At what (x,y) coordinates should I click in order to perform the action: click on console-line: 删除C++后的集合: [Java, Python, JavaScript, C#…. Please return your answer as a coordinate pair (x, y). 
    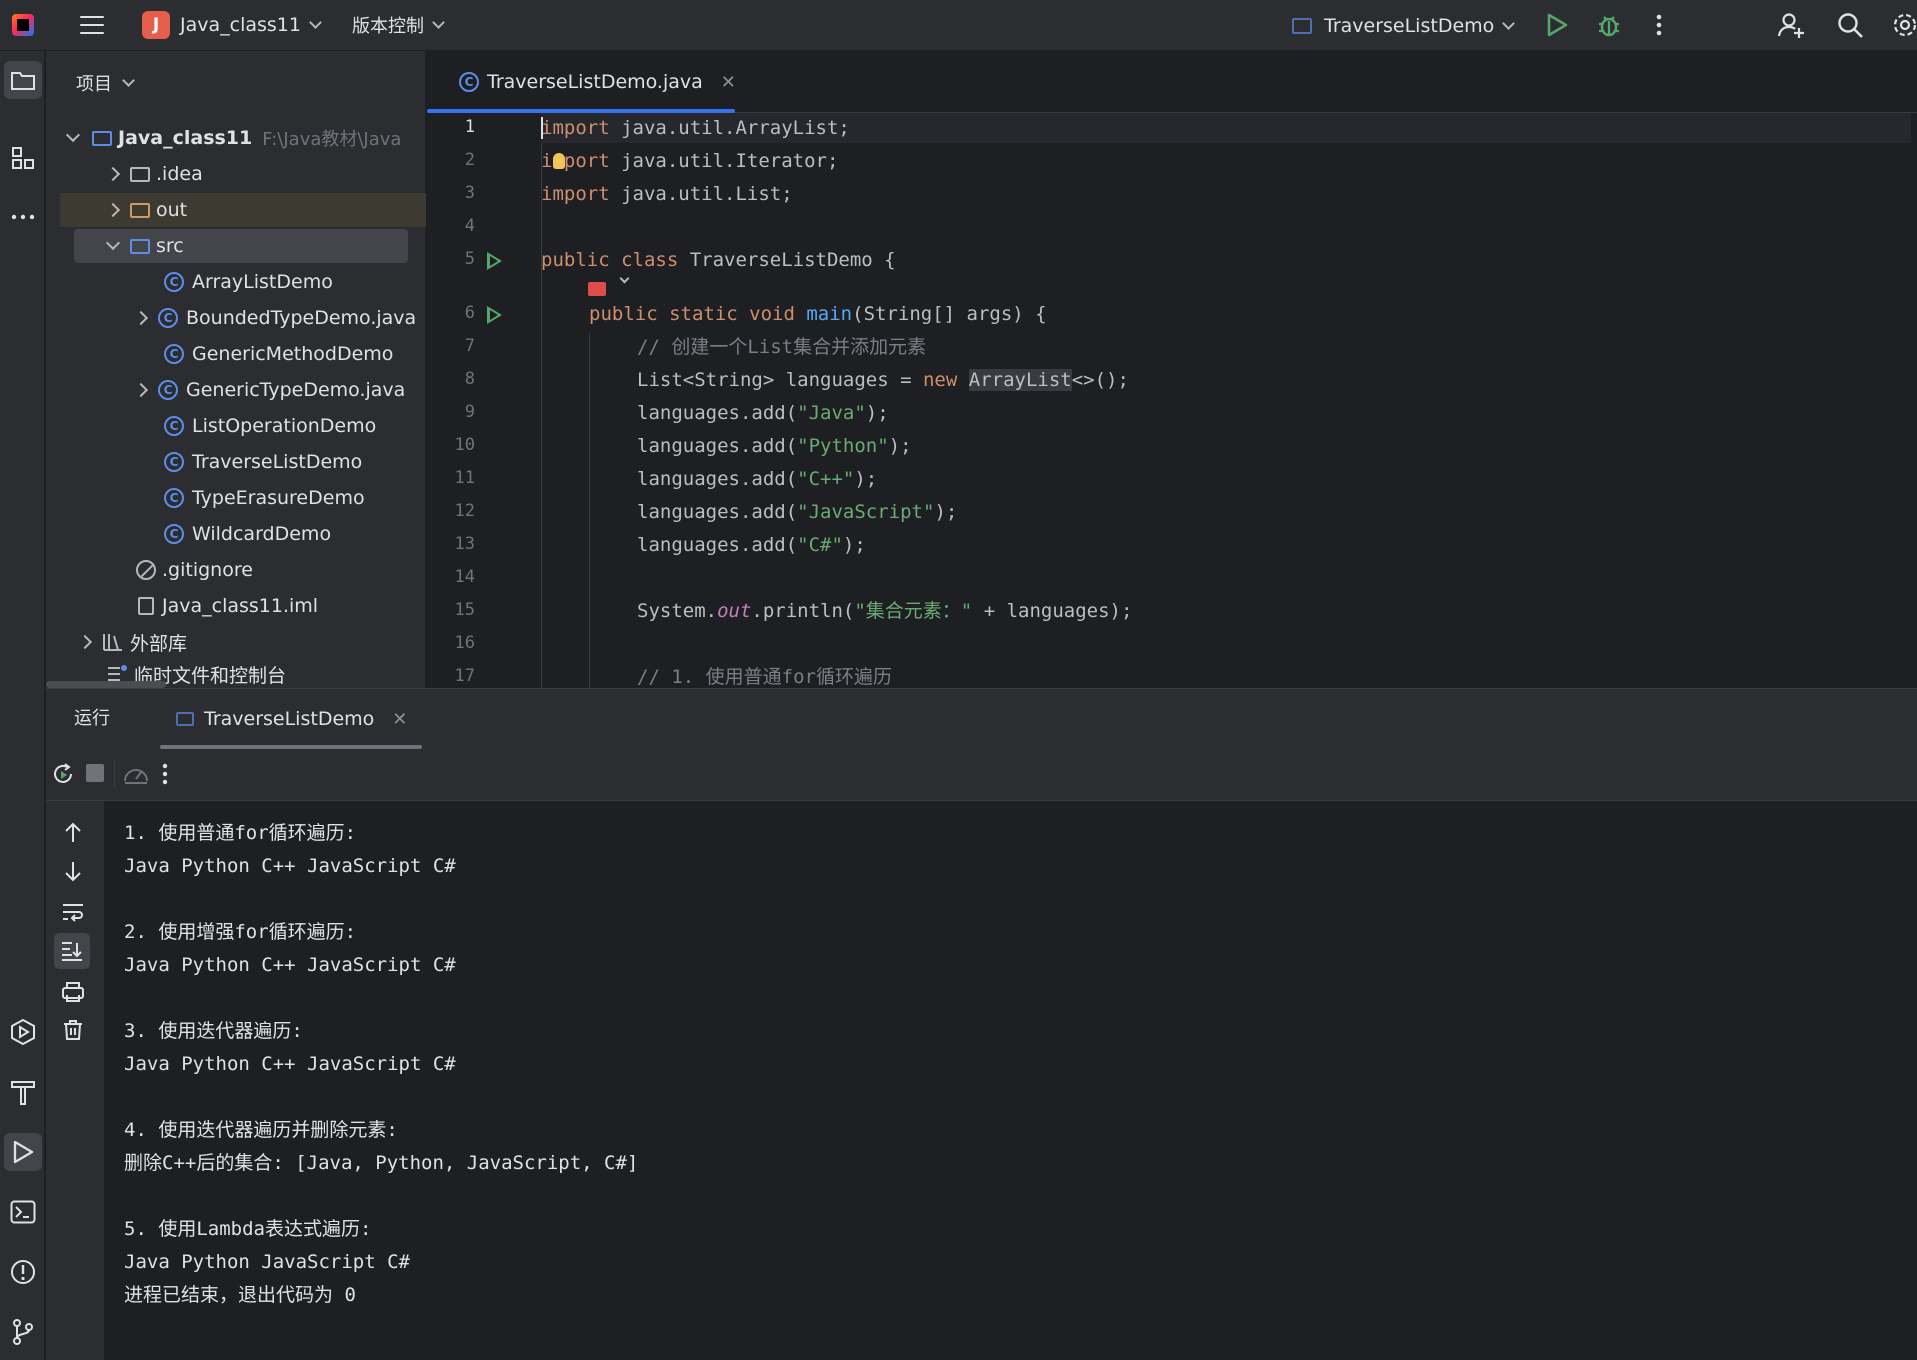
    Looking at the image, I should click on (381, 1163).